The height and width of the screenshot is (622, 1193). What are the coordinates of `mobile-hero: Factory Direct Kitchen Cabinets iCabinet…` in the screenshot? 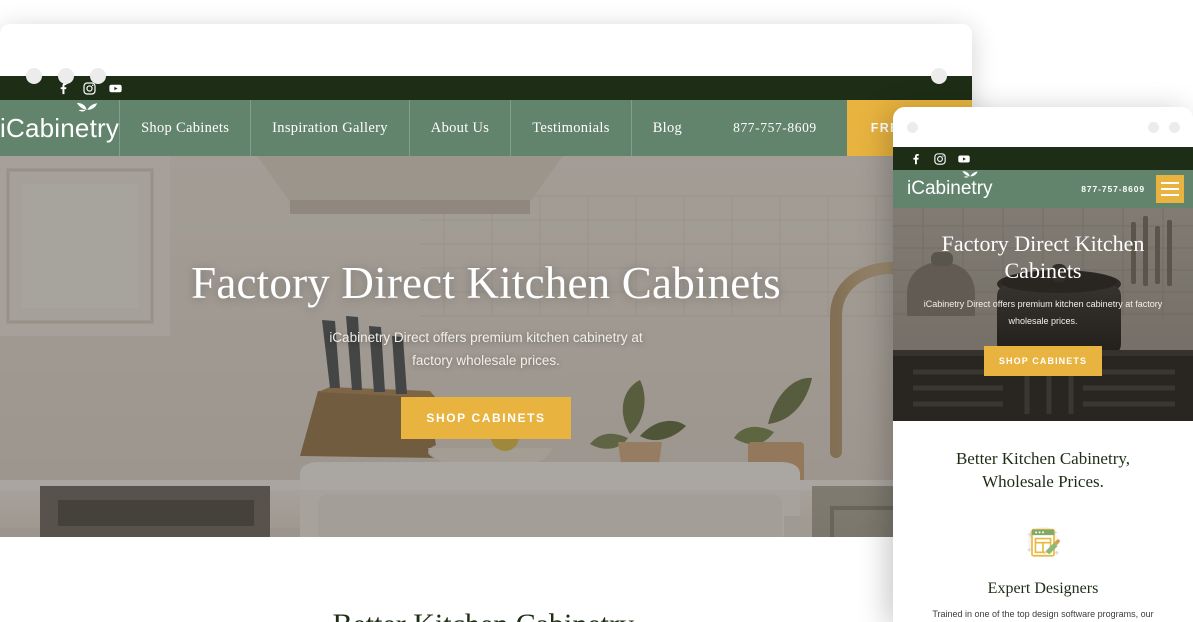 It's located at (1043, 314).